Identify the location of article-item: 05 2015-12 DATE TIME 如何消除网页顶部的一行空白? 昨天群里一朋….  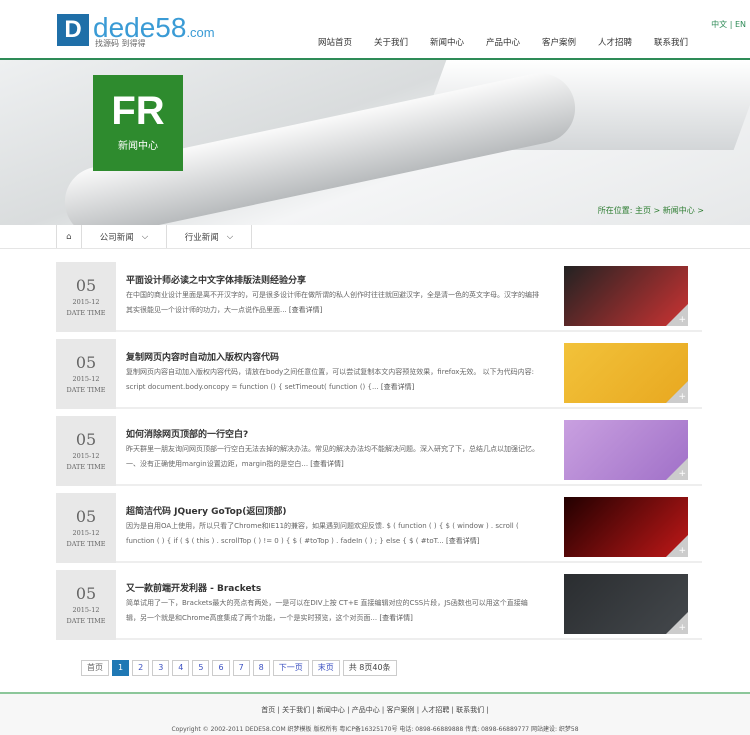
(379, 451).